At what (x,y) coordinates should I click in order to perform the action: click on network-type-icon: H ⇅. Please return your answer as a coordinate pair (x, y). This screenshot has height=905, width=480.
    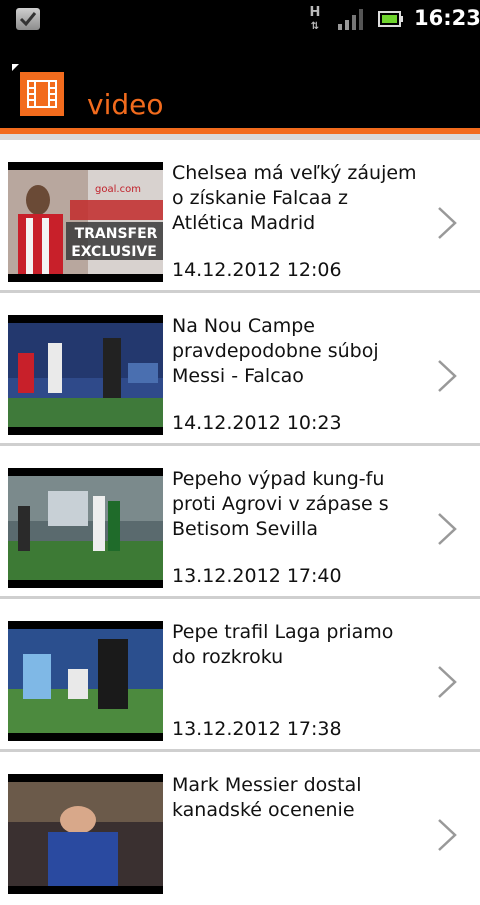
    Looking at the image, I should click on (315, 18).